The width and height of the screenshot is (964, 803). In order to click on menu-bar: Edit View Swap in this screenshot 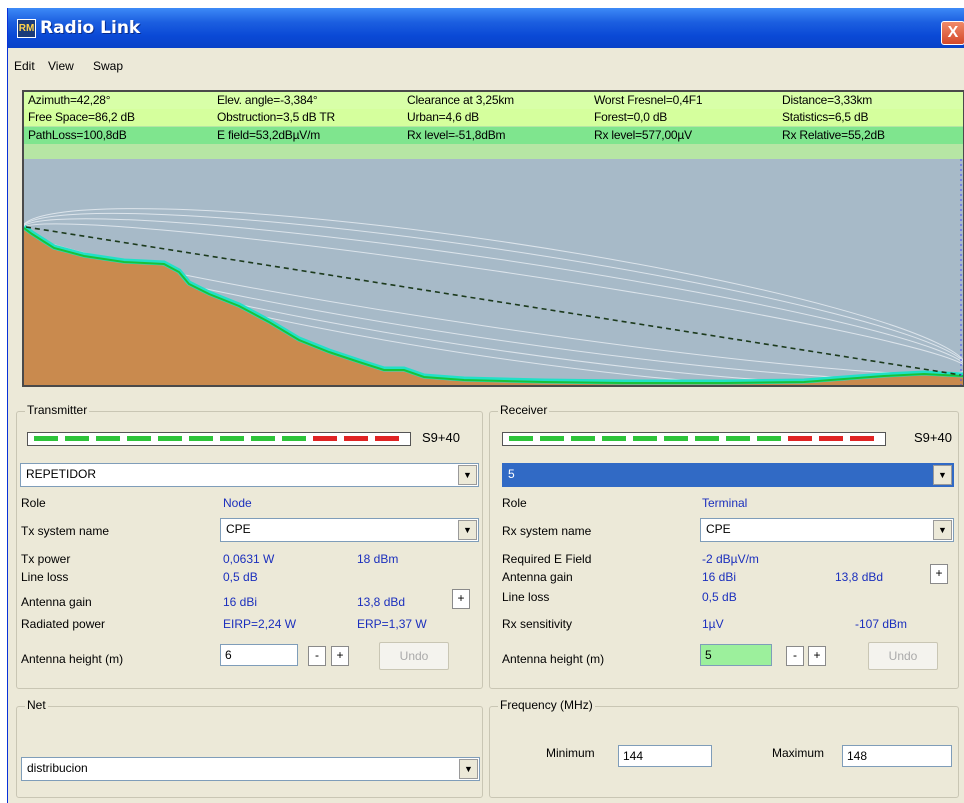, I will do `click(486, 66)`.